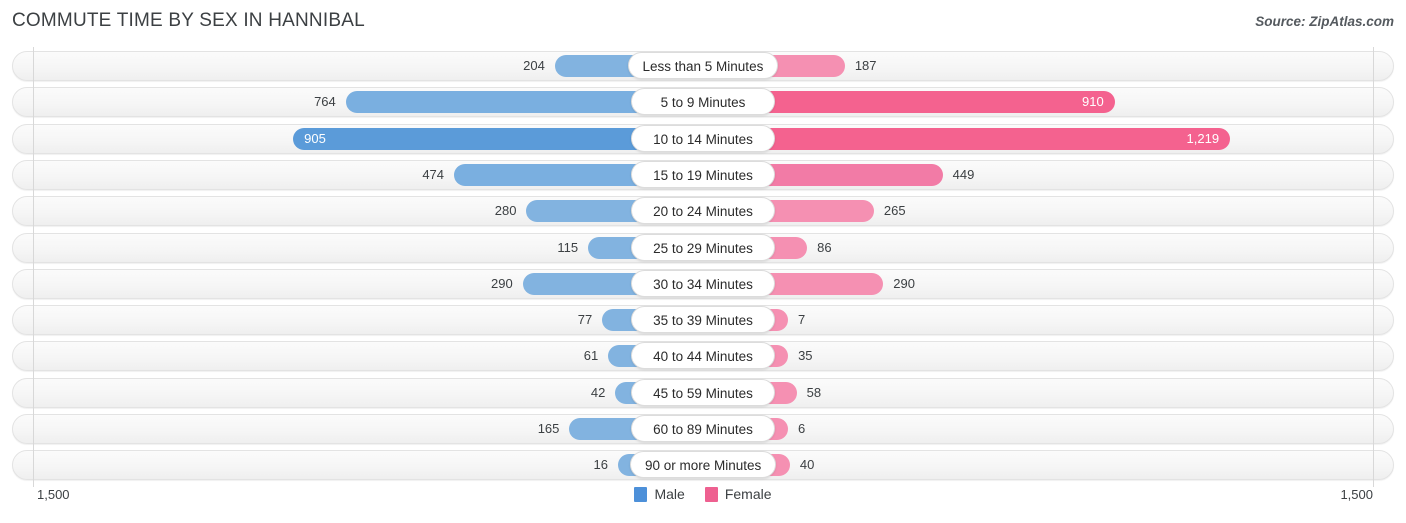 The image size is (1406, 523). Describe the element at coordinates (703, 494) in the screenshot. I see `chart-legend: Male Female` at that location.